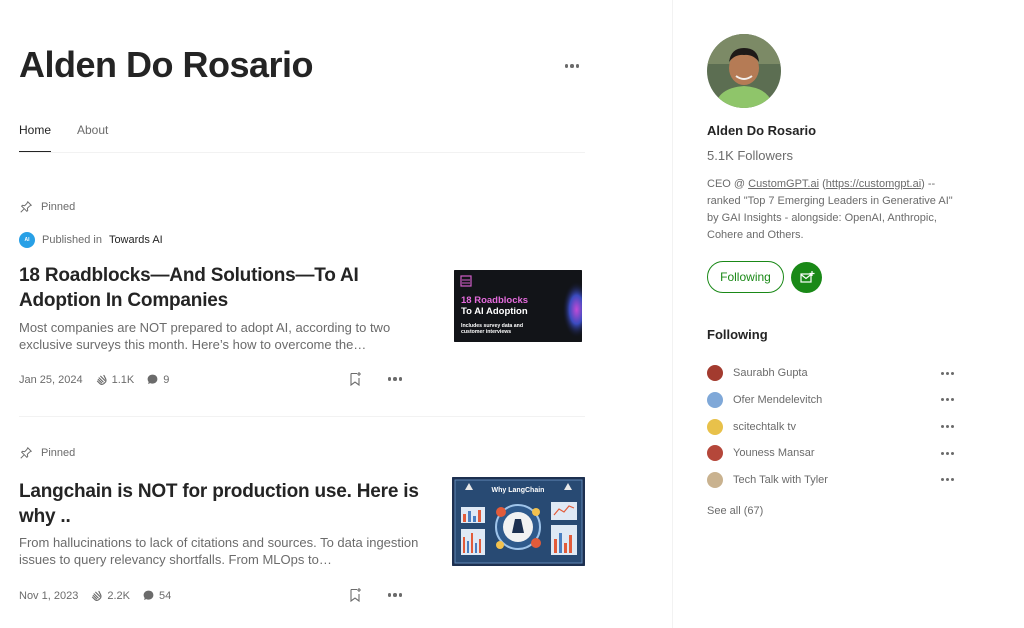  Describe the element at coordinates (764, 427) in the screenshot. I see `following-name: scitechtalk tv` at that location.